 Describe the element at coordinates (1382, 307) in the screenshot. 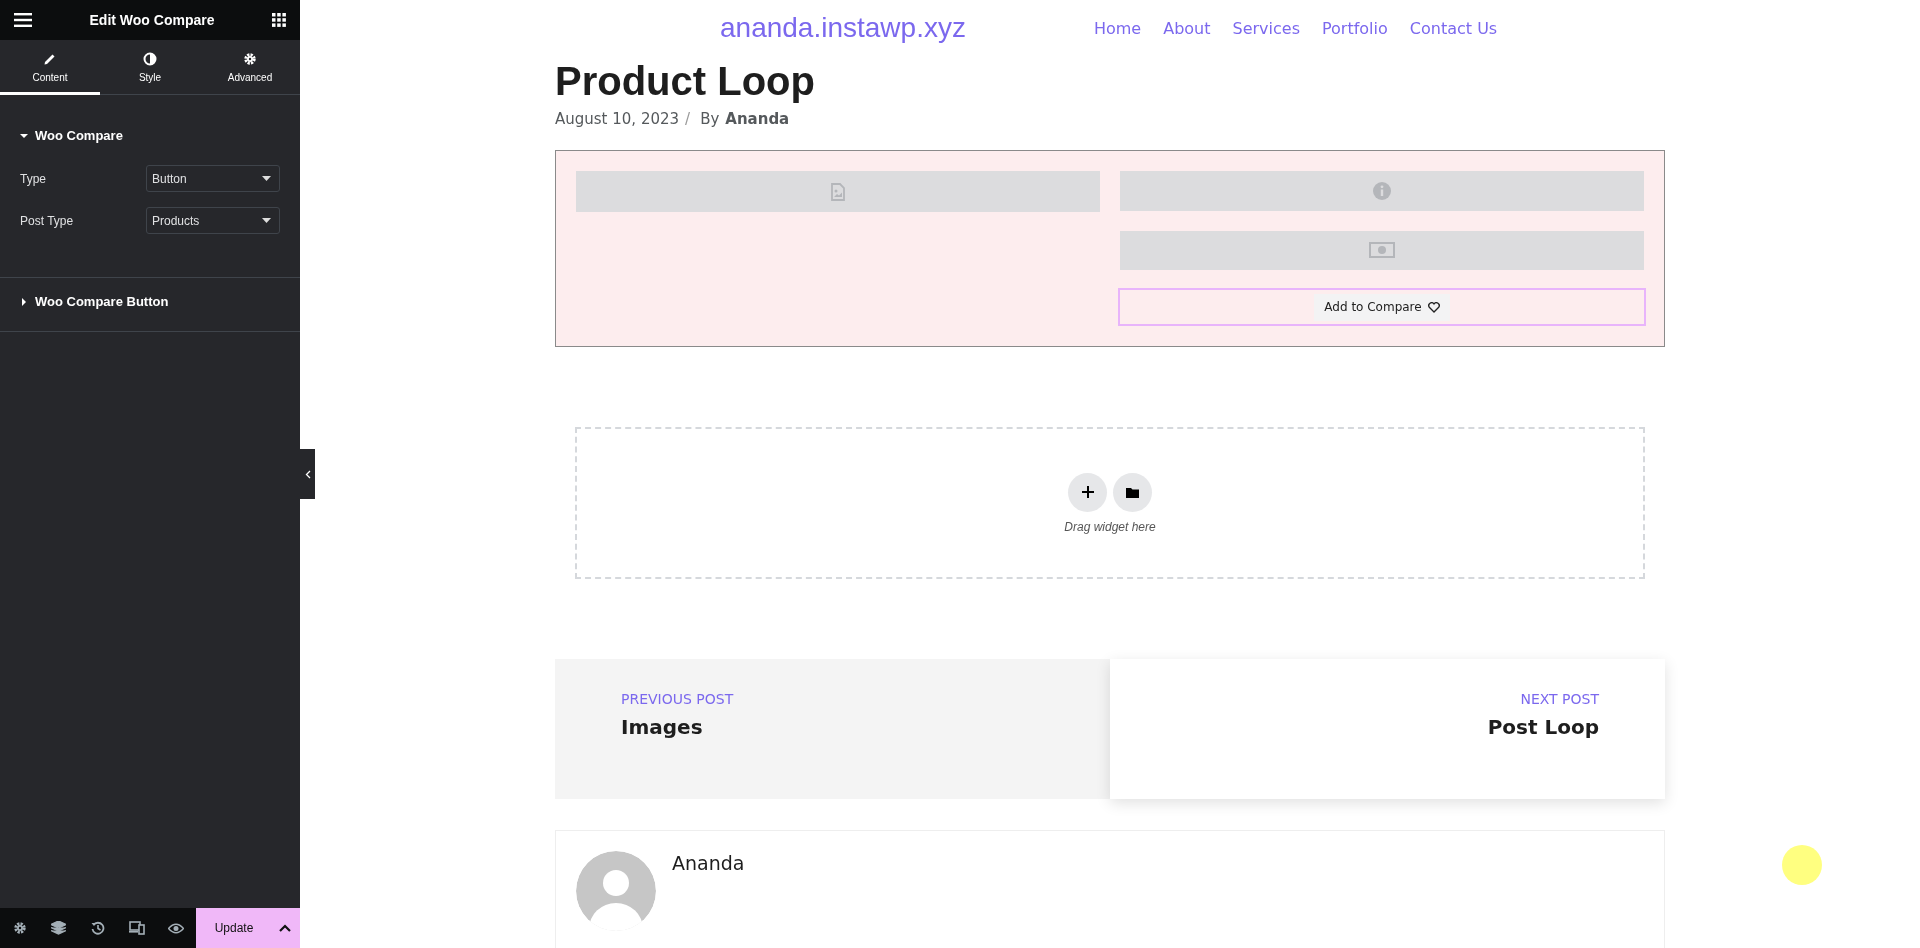

I see `add-to-compare-button: Add to Compare` at that location.